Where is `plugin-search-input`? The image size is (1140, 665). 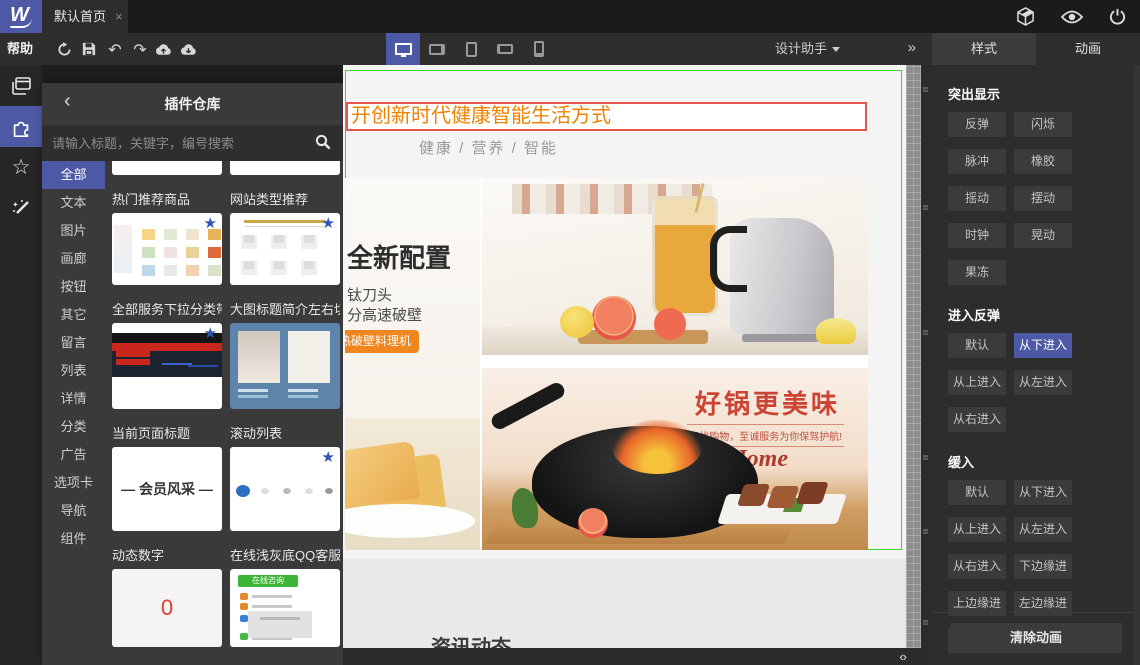
plugin-search-input is located at coordinates (192, 143).